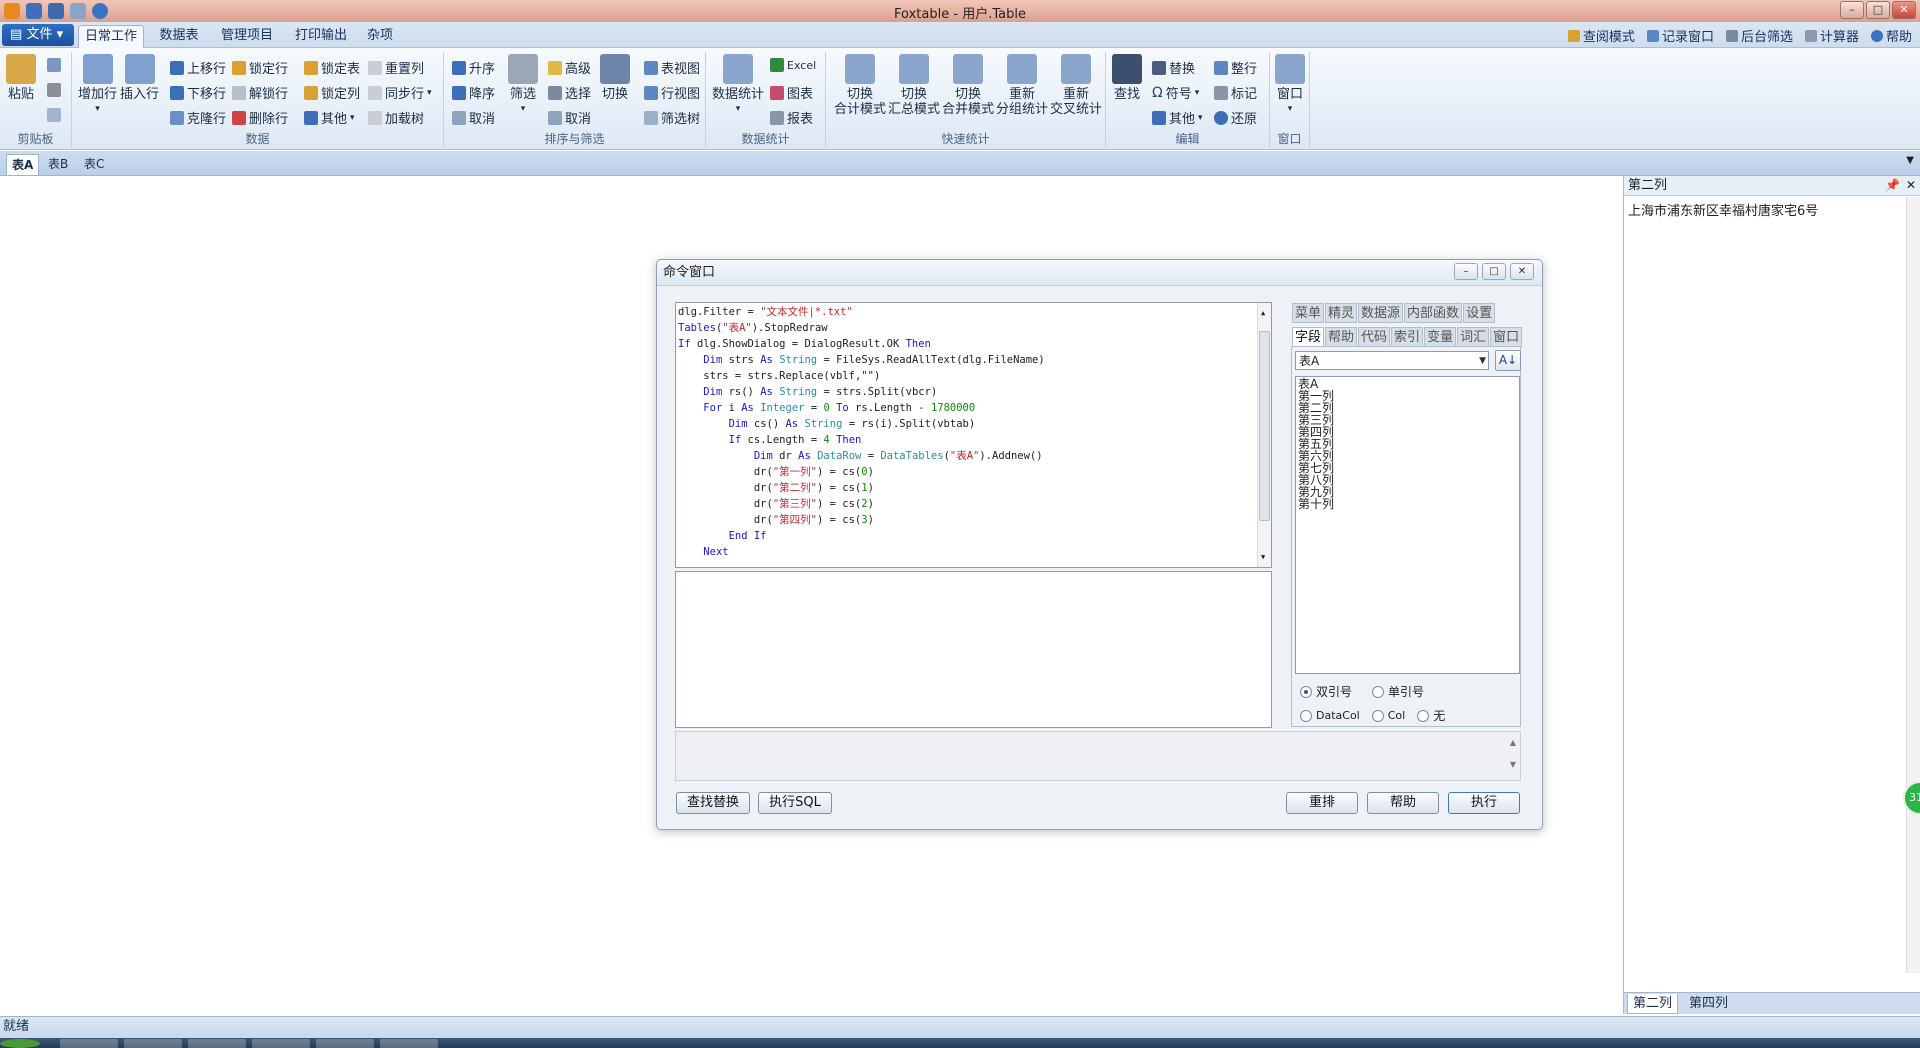 This screenshot has width=1920, height=1048. Describe the element at coordinates (1891, 35) in the screenshot. I see `help-link: 帮助` at that location.